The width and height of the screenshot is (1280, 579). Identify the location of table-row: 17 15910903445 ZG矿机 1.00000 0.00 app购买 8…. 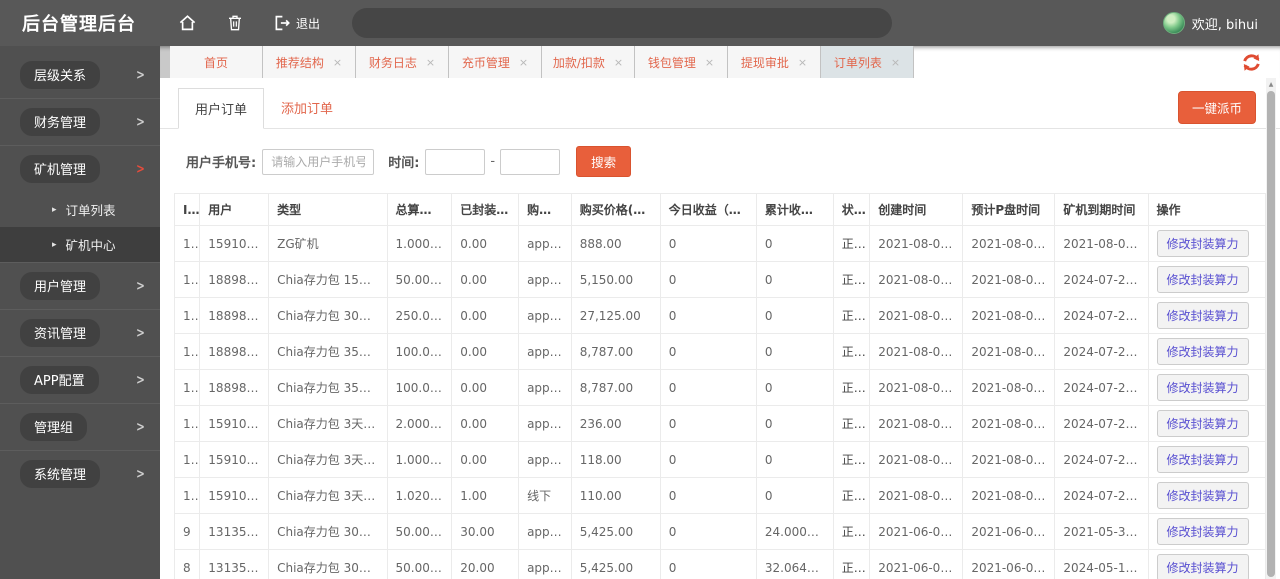
(720, 243).